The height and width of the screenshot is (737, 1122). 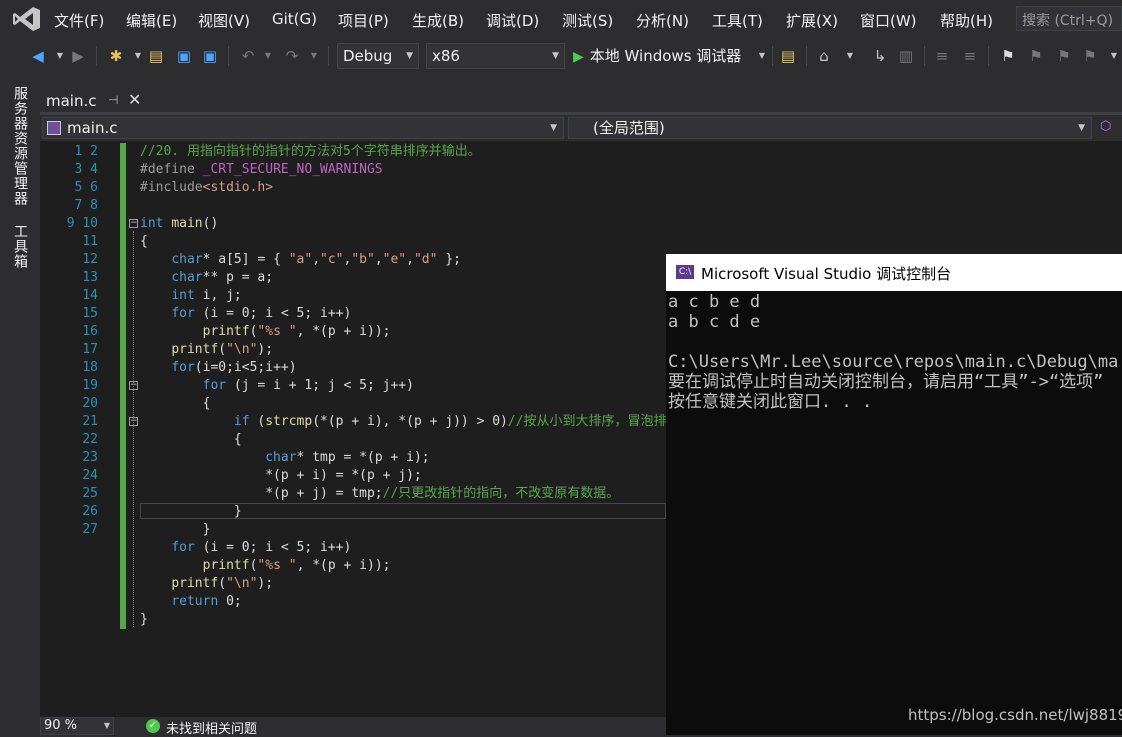 What do you see at coordinates (156, 56) in the screenshot?
I see `open-folder-icon: ▤` at bounding box center [156, 56].